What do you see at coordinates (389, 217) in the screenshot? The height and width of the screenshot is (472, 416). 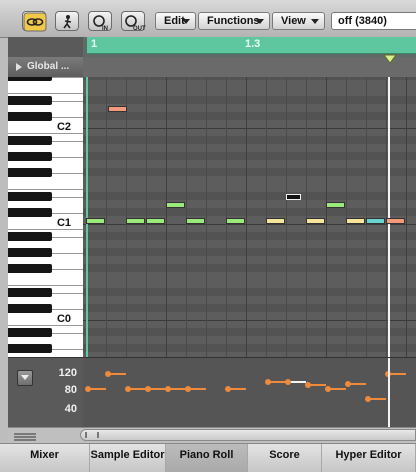 I see `playhead-line` at bounding box center [389, 217].